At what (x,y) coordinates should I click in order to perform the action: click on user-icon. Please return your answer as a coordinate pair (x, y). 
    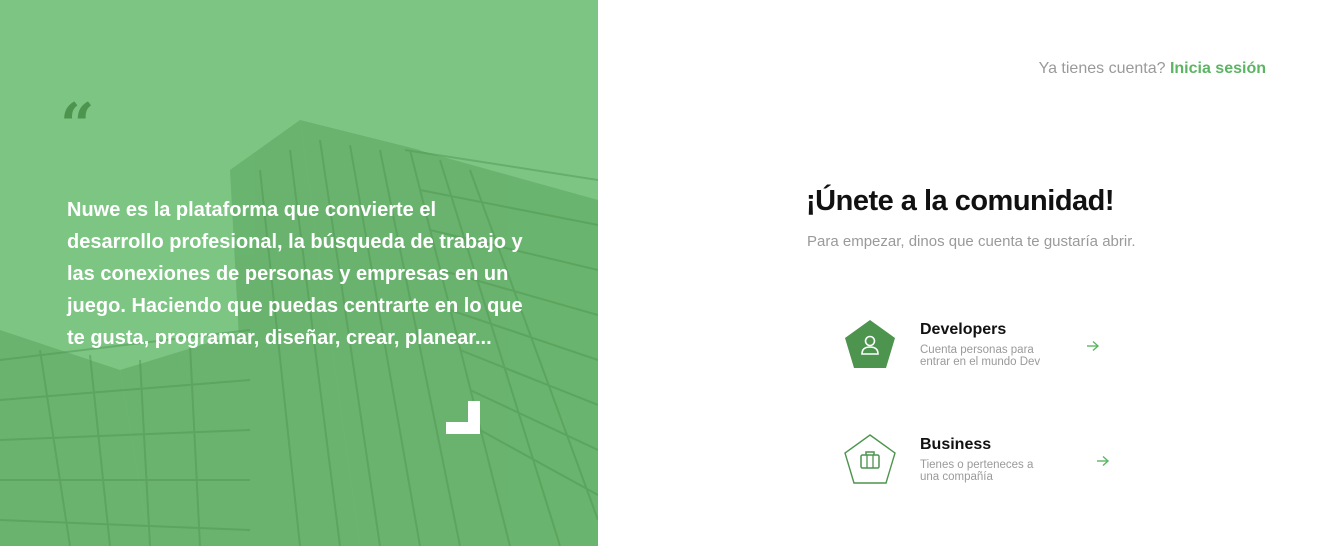
    Looking at the image, I should click on (870, 344).